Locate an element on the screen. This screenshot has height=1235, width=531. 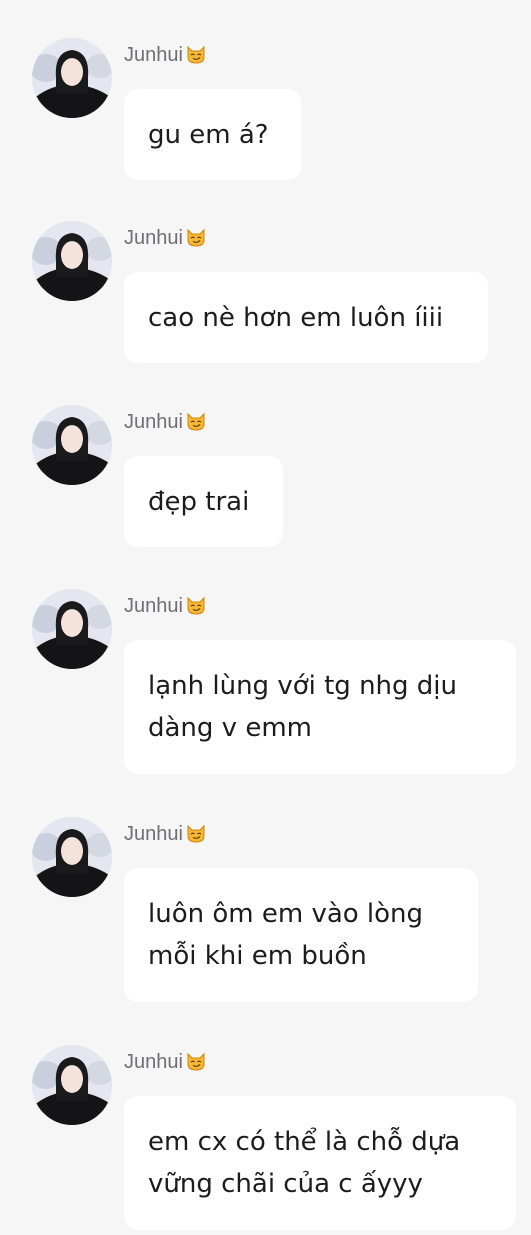
message-bubble: đẹp trai is located at coordinates (203, 501).